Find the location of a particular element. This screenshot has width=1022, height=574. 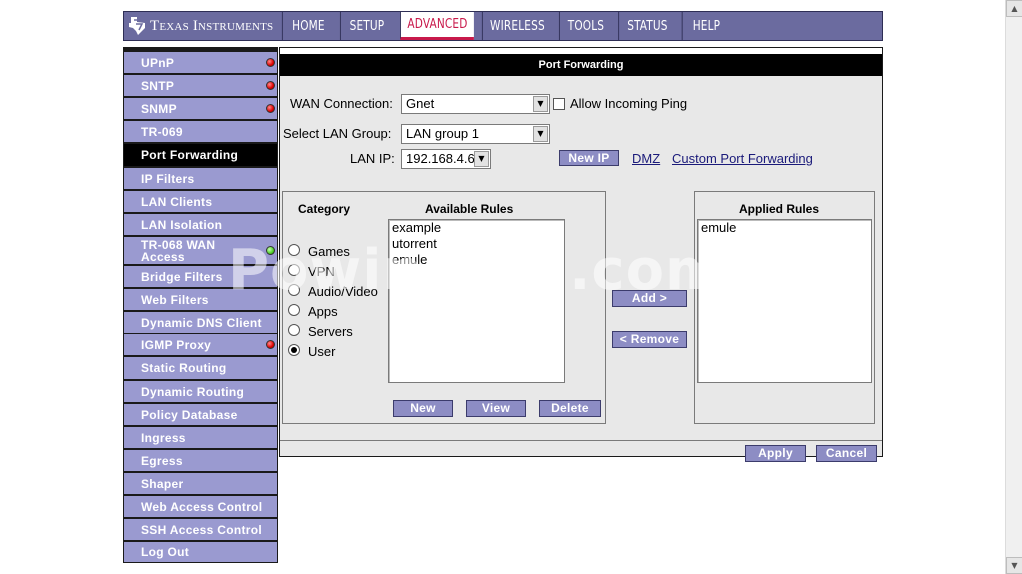

sidebar-item-web-access-control: Web Access Control is located at coordinates (200, 506).